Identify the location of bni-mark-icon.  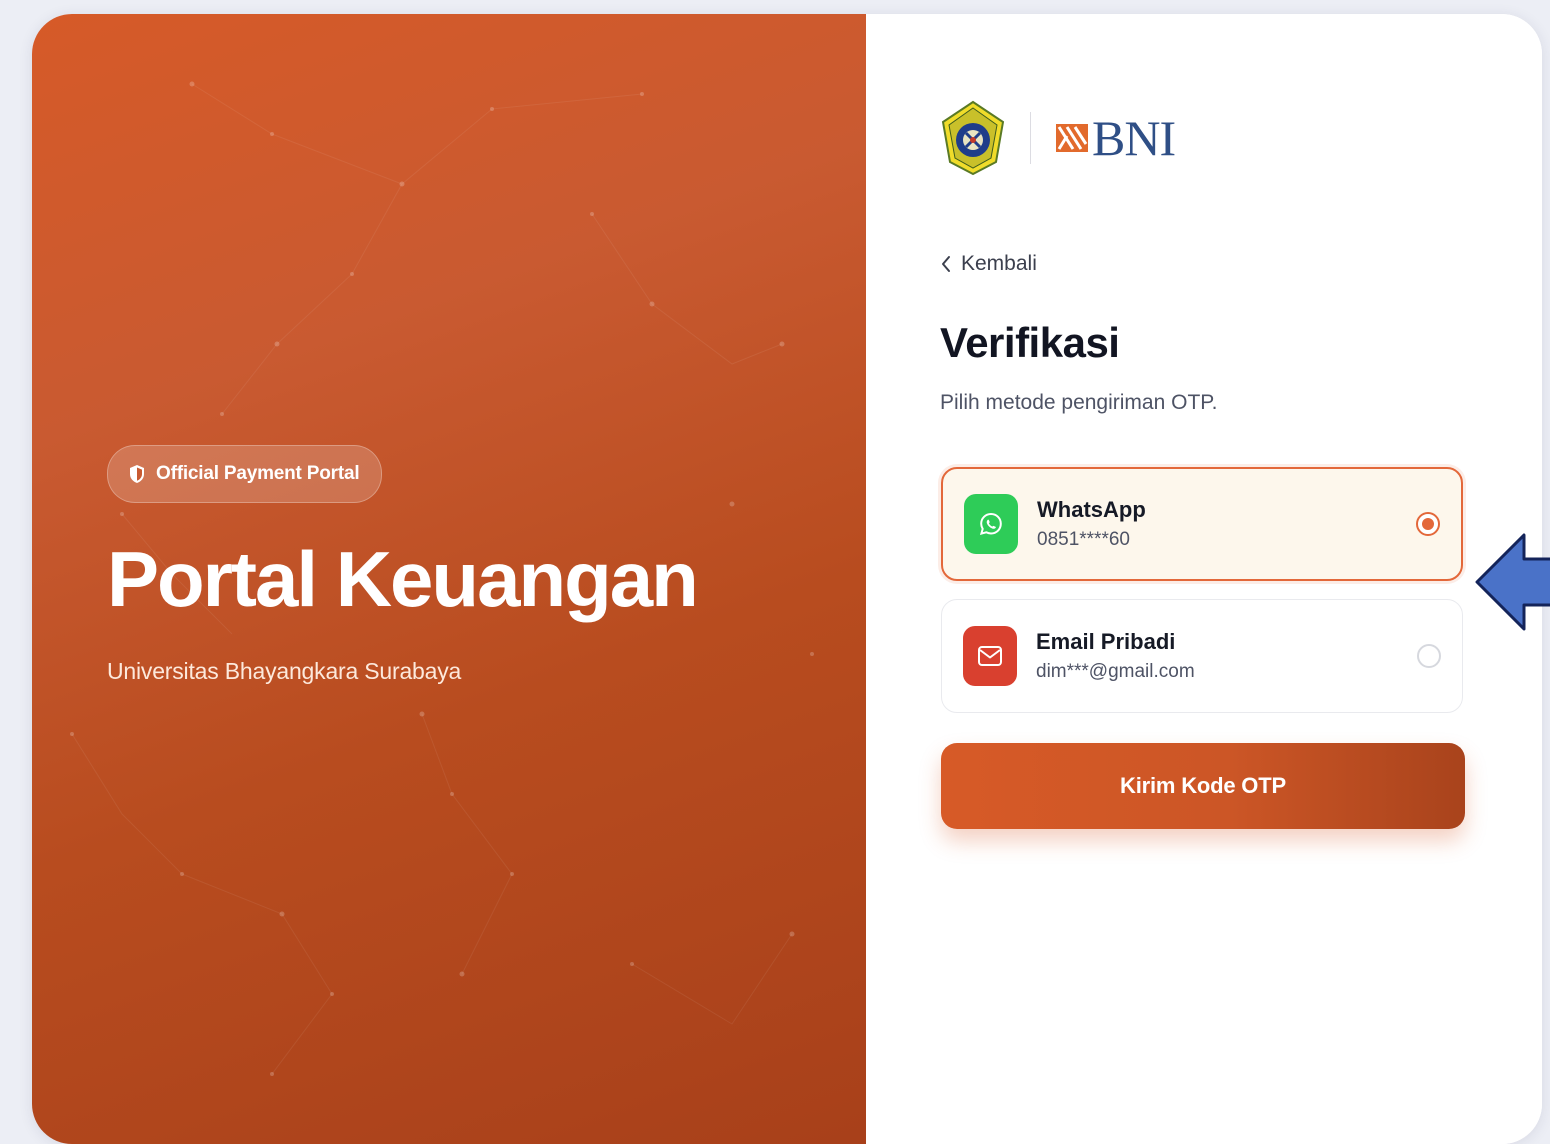
(1072, 138).